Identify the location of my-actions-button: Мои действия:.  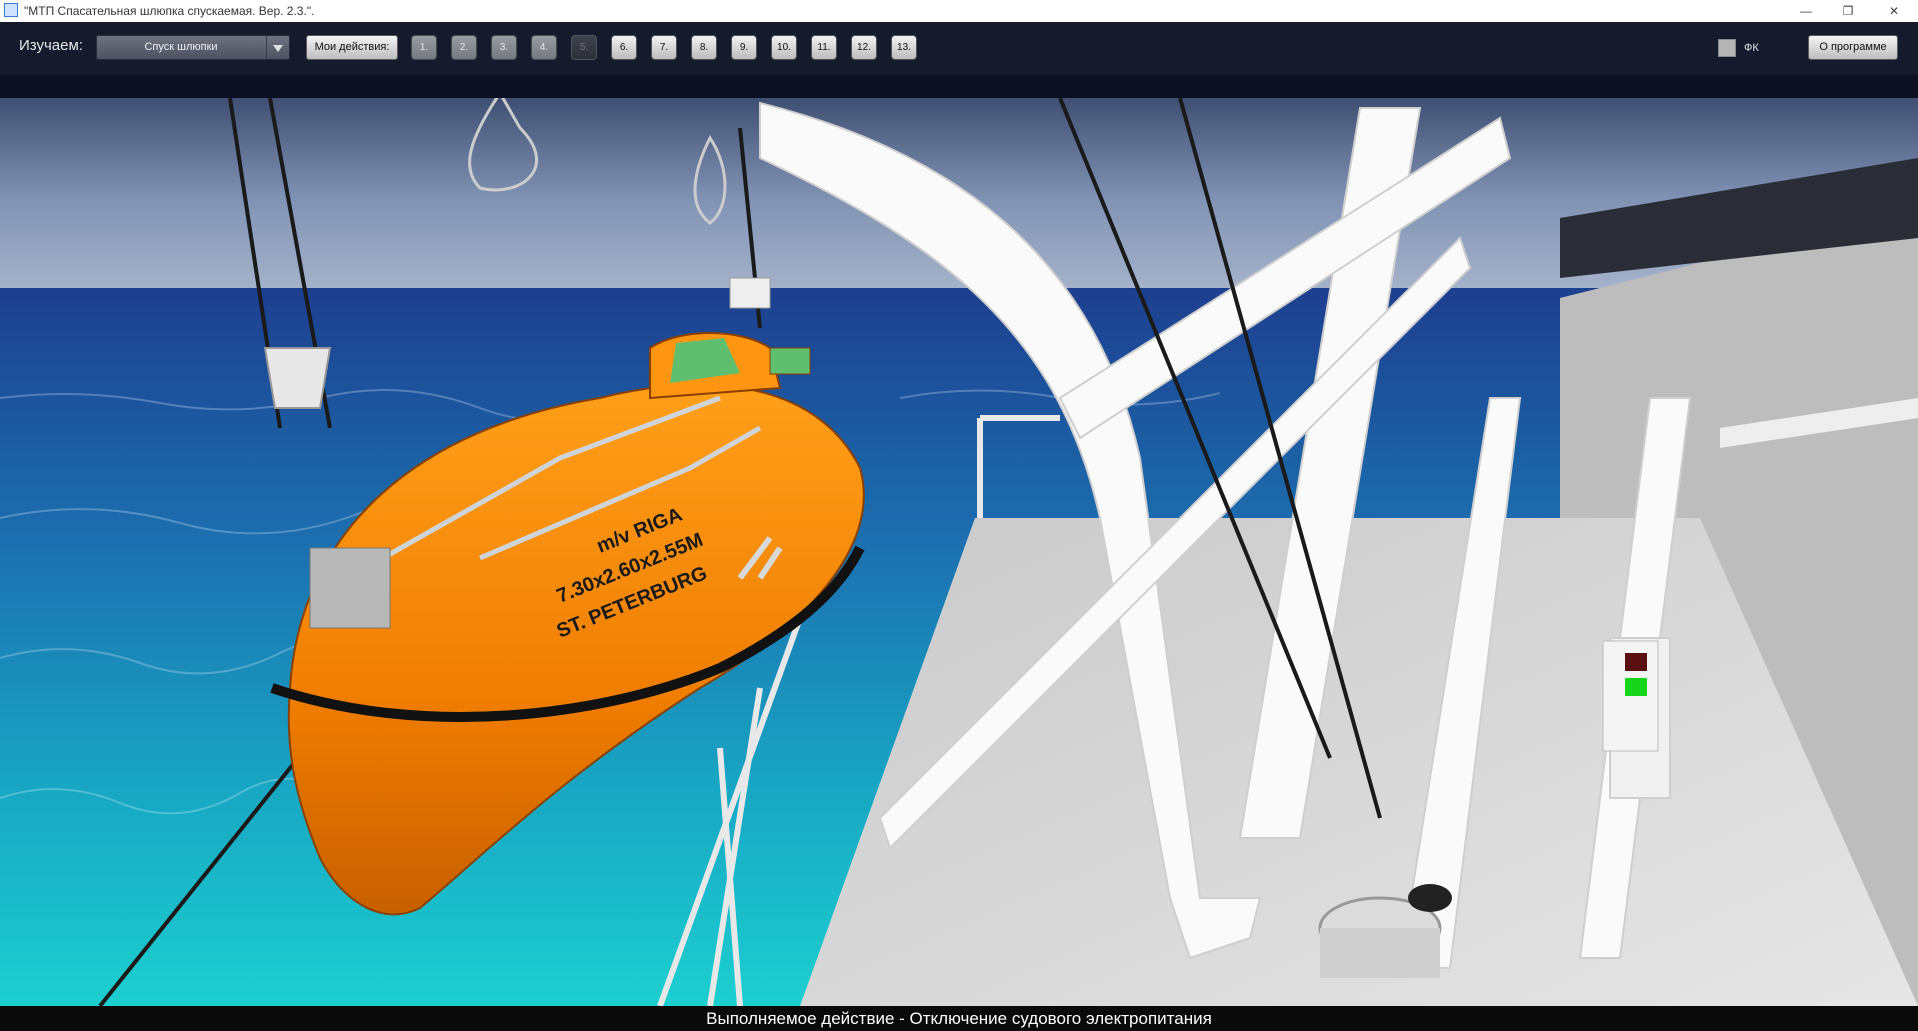
(352, 47).